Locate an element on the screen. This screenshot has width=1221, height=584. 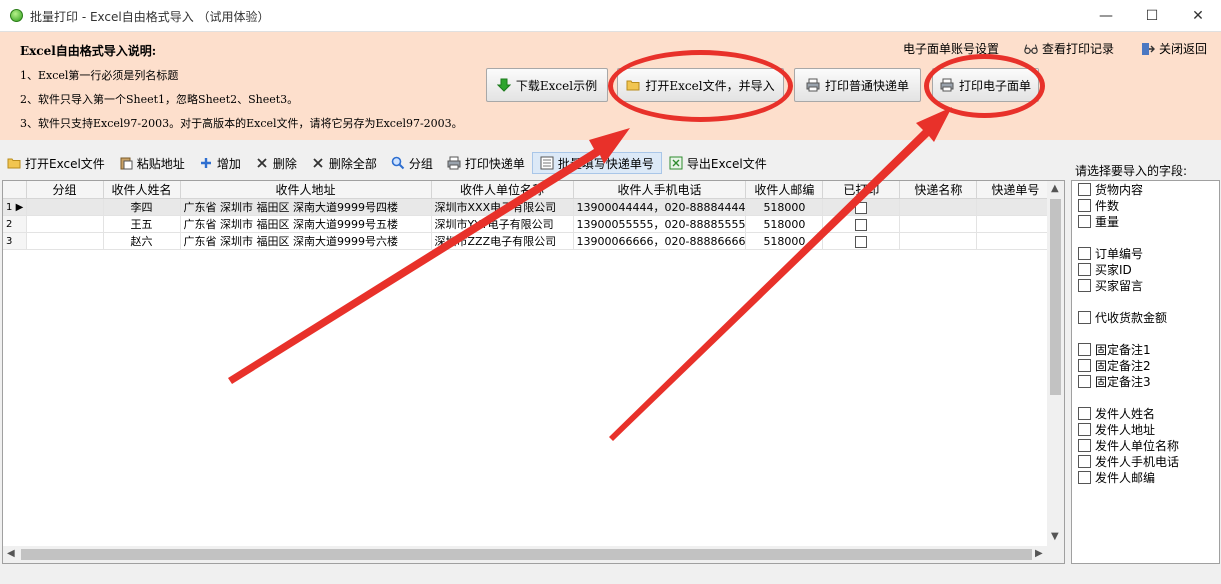
row-number: 2 is located at coordinates (15, 224).